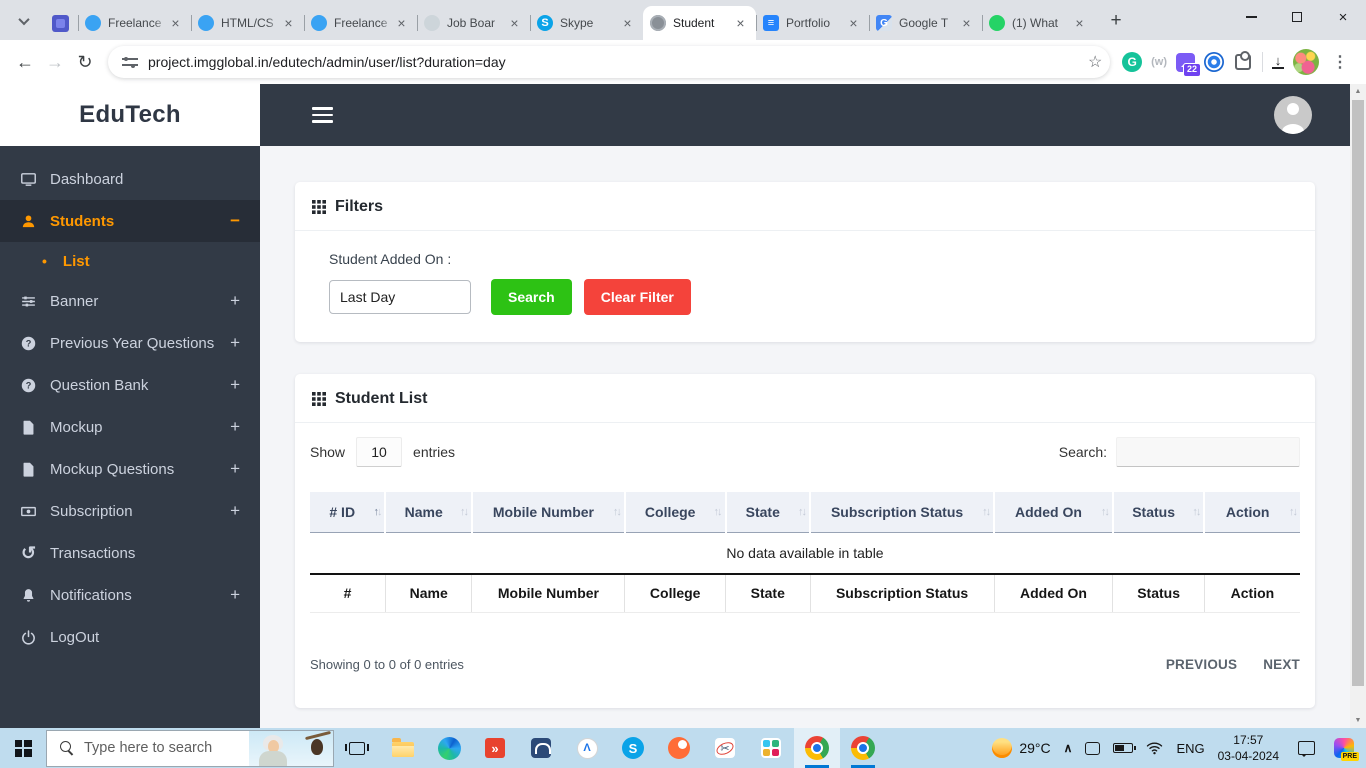  Describe the element at coordinates (55, 62) in the screenshot. I see `forward-button: →` at that location.